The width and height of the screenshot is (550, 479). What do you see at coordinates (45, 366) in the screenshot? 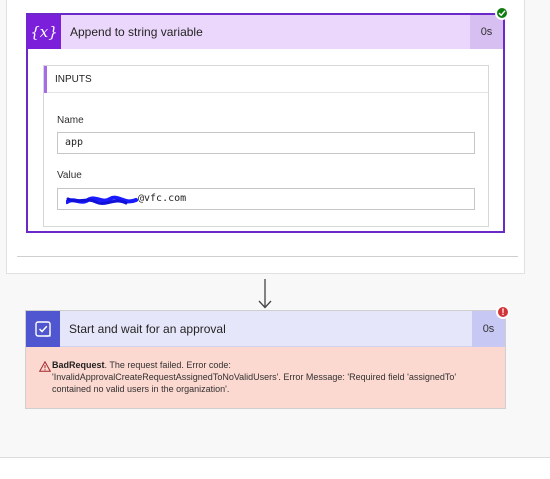
I see `warning-triangle-icon` at bounding box center [45, 366].